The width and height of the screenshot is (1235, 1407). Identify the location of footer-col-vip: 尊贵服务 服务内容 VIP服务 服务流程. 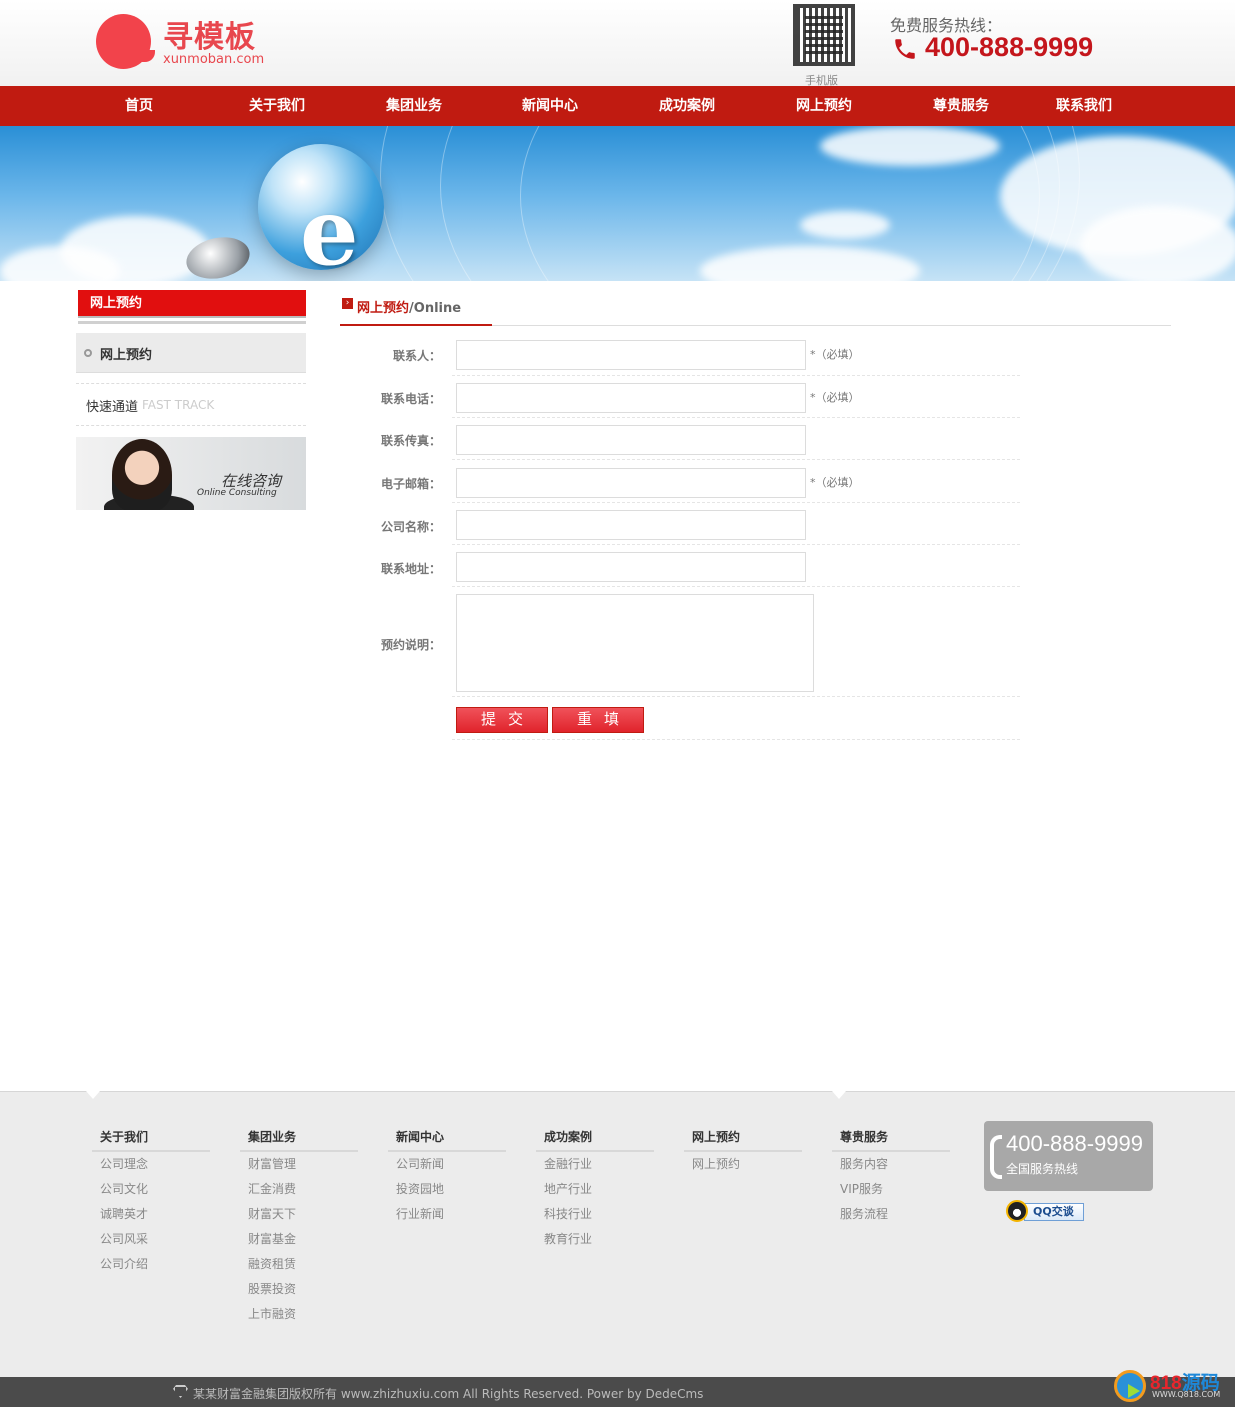
(891, 1177).